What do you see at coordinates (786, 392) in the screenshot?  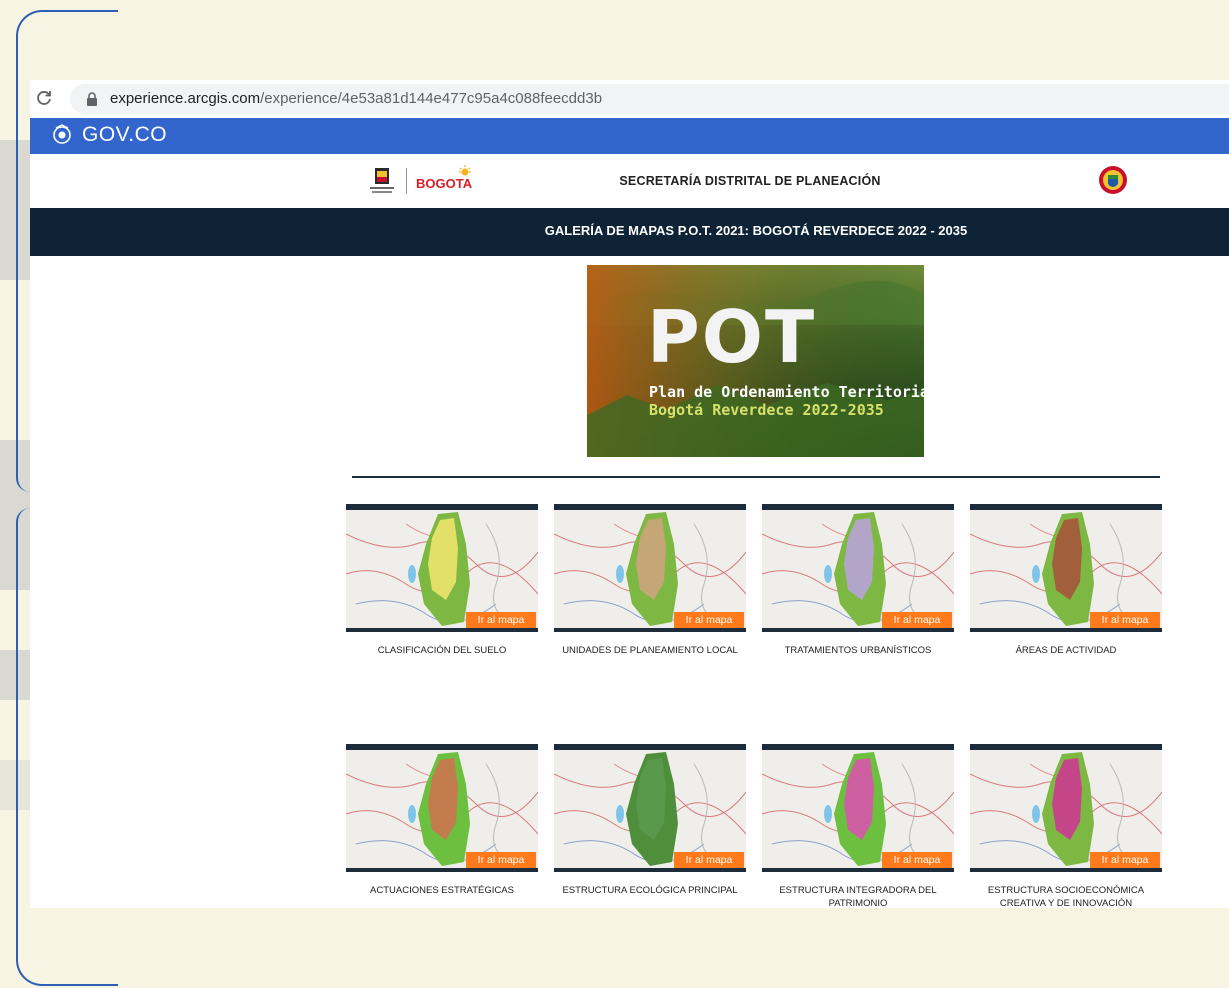 I see `banner-subtitle: Plan de Ordenamiento Territorial` at bounding box center [786, 392].